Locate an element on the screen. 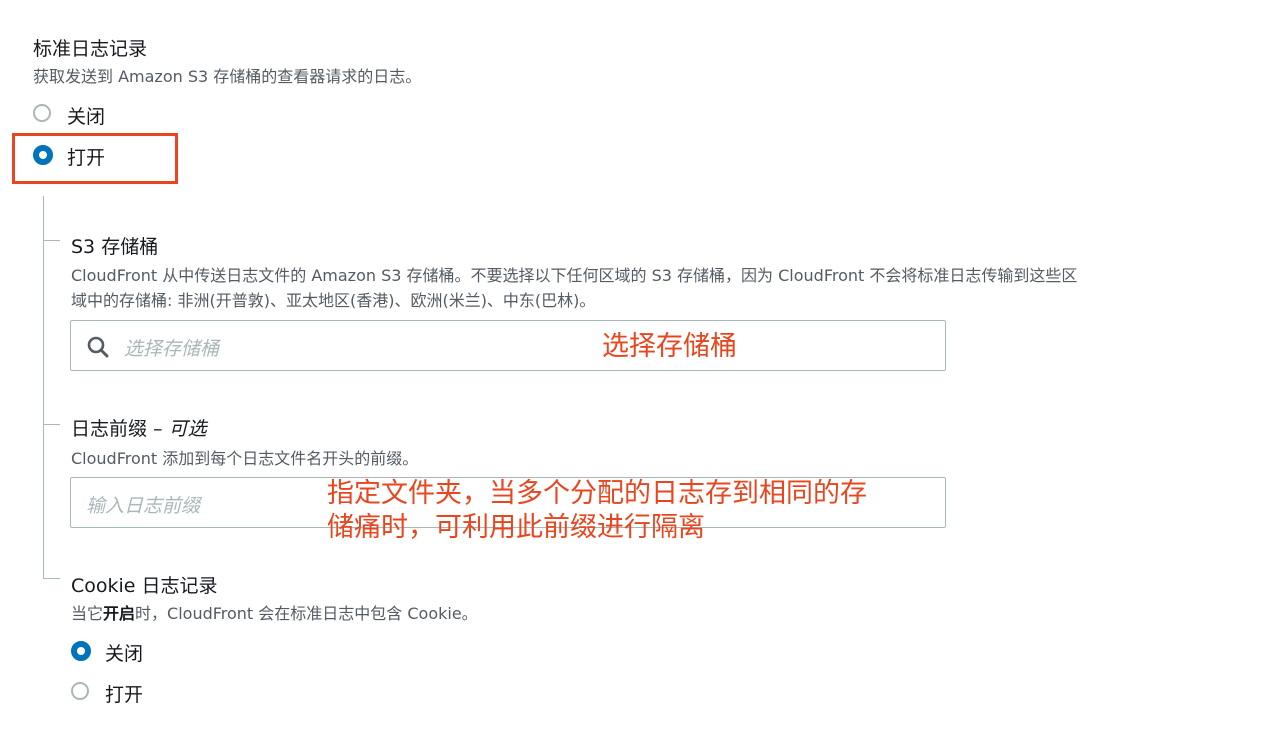 The width and height of the screenshot is (1280, 756). cookie-radio-on is located at coordinates (80, 691).